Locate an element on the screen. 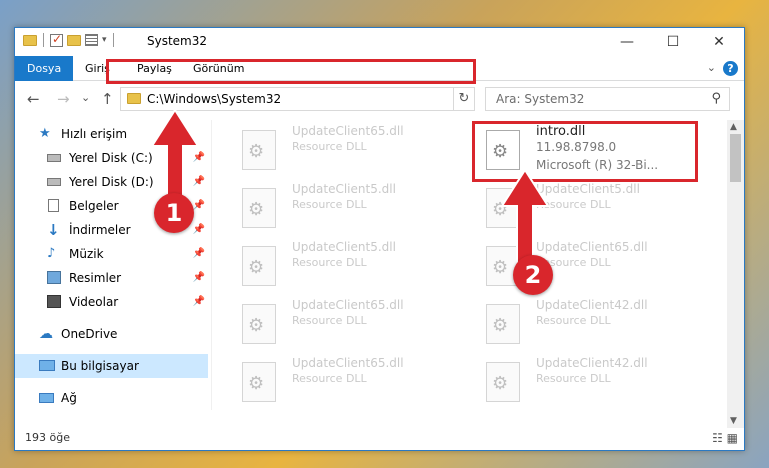 The image size is (769, 468). sidebar-item-label: Videolar is located at coordinates (94, 302).